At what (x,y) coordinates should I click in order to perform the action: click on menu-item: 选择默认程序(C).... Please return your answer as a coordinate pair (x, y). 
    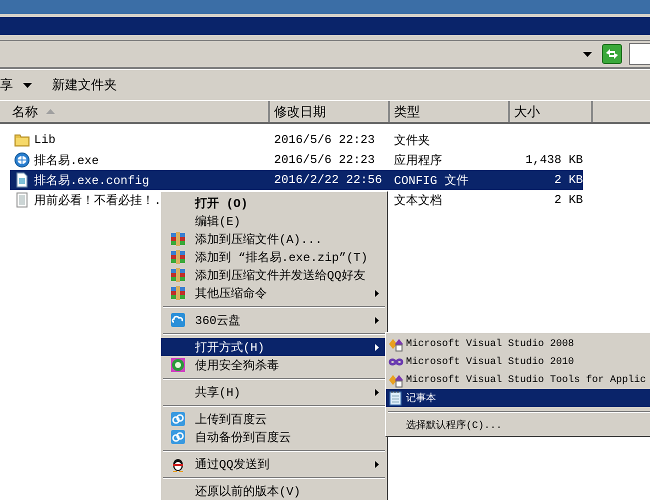
    Looking at the image, I should click on (518, 425).